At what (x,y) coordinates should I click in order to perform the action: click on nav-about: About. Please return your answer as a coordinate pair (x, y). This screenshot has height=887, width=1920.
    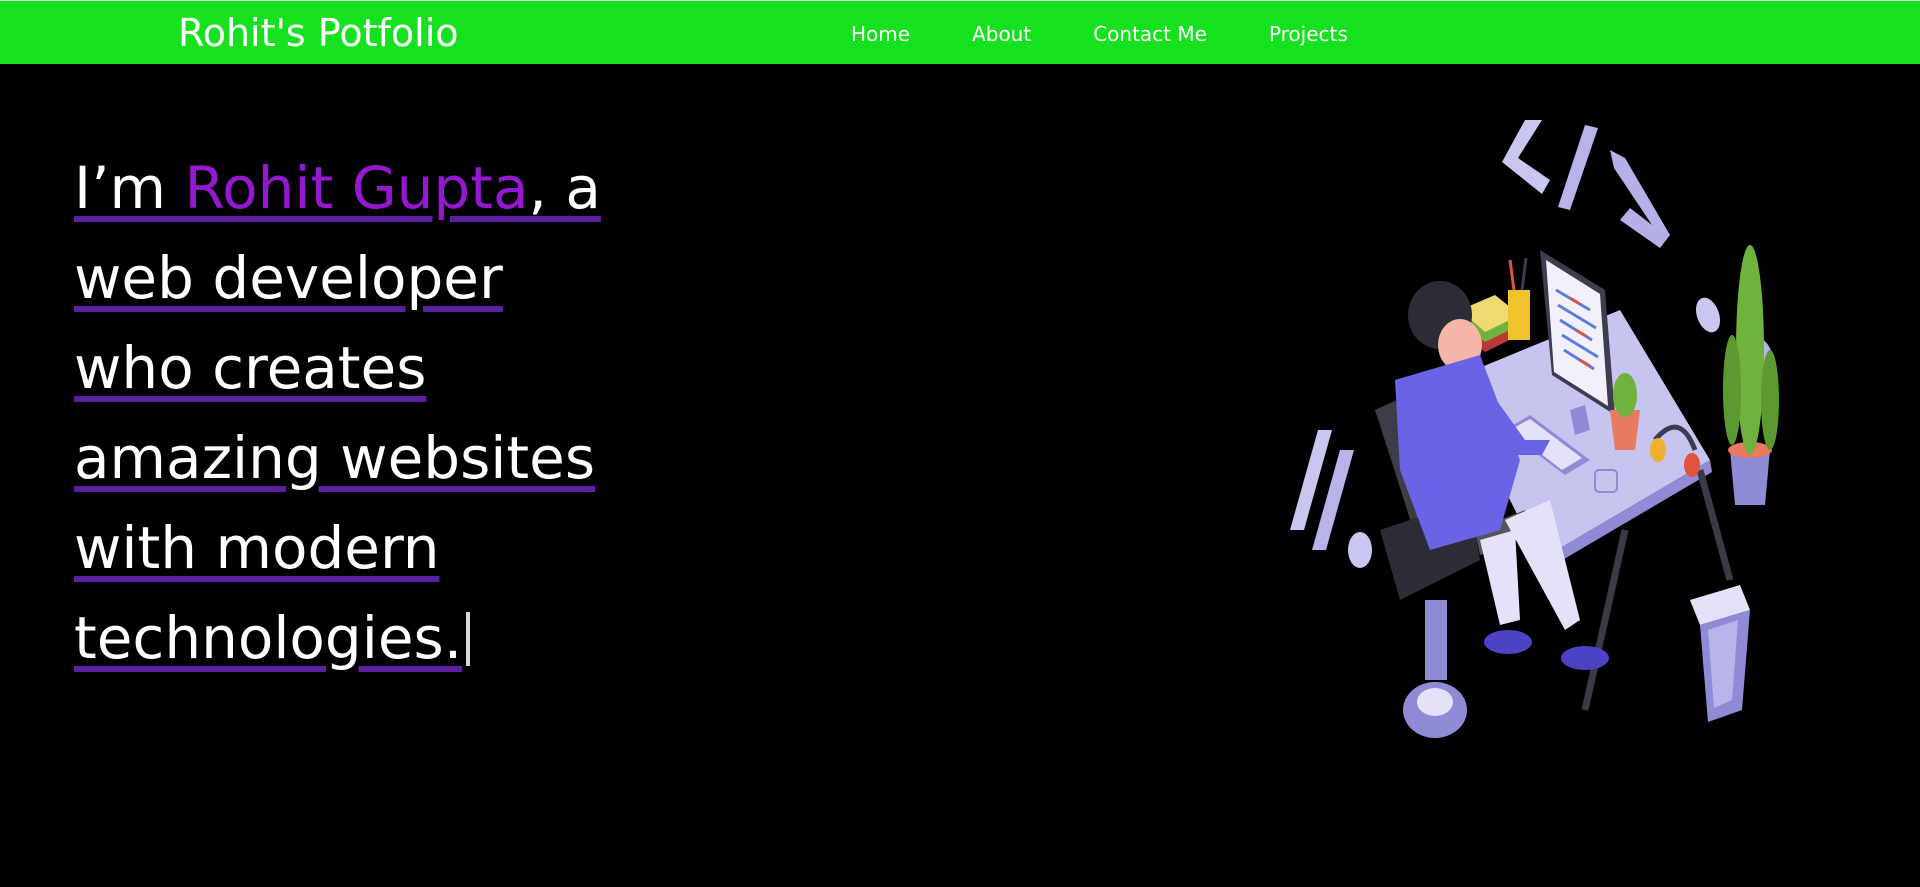
    Looking at the image, I should click on (1001, 34).